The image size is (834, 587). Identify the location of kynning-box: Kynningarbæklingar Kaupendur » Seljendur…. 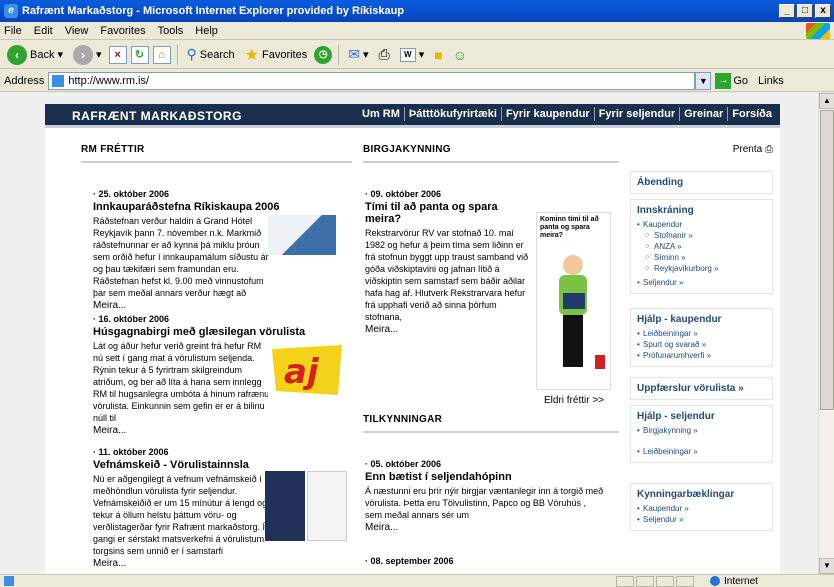
(701, 507).